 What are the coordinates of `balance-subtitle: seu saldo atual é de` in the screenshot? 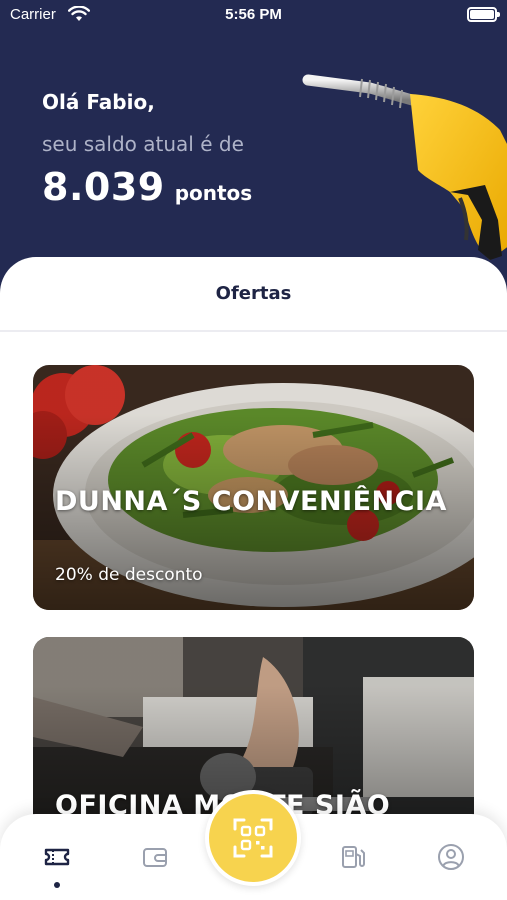 It's located at (143, 144).